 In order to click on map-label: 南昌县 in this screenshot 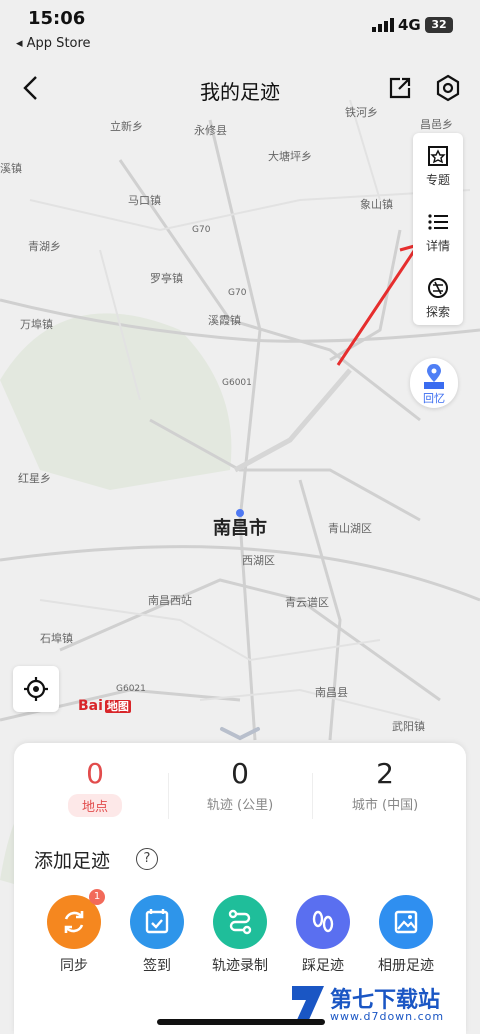, I will do `click(331, 692)`.